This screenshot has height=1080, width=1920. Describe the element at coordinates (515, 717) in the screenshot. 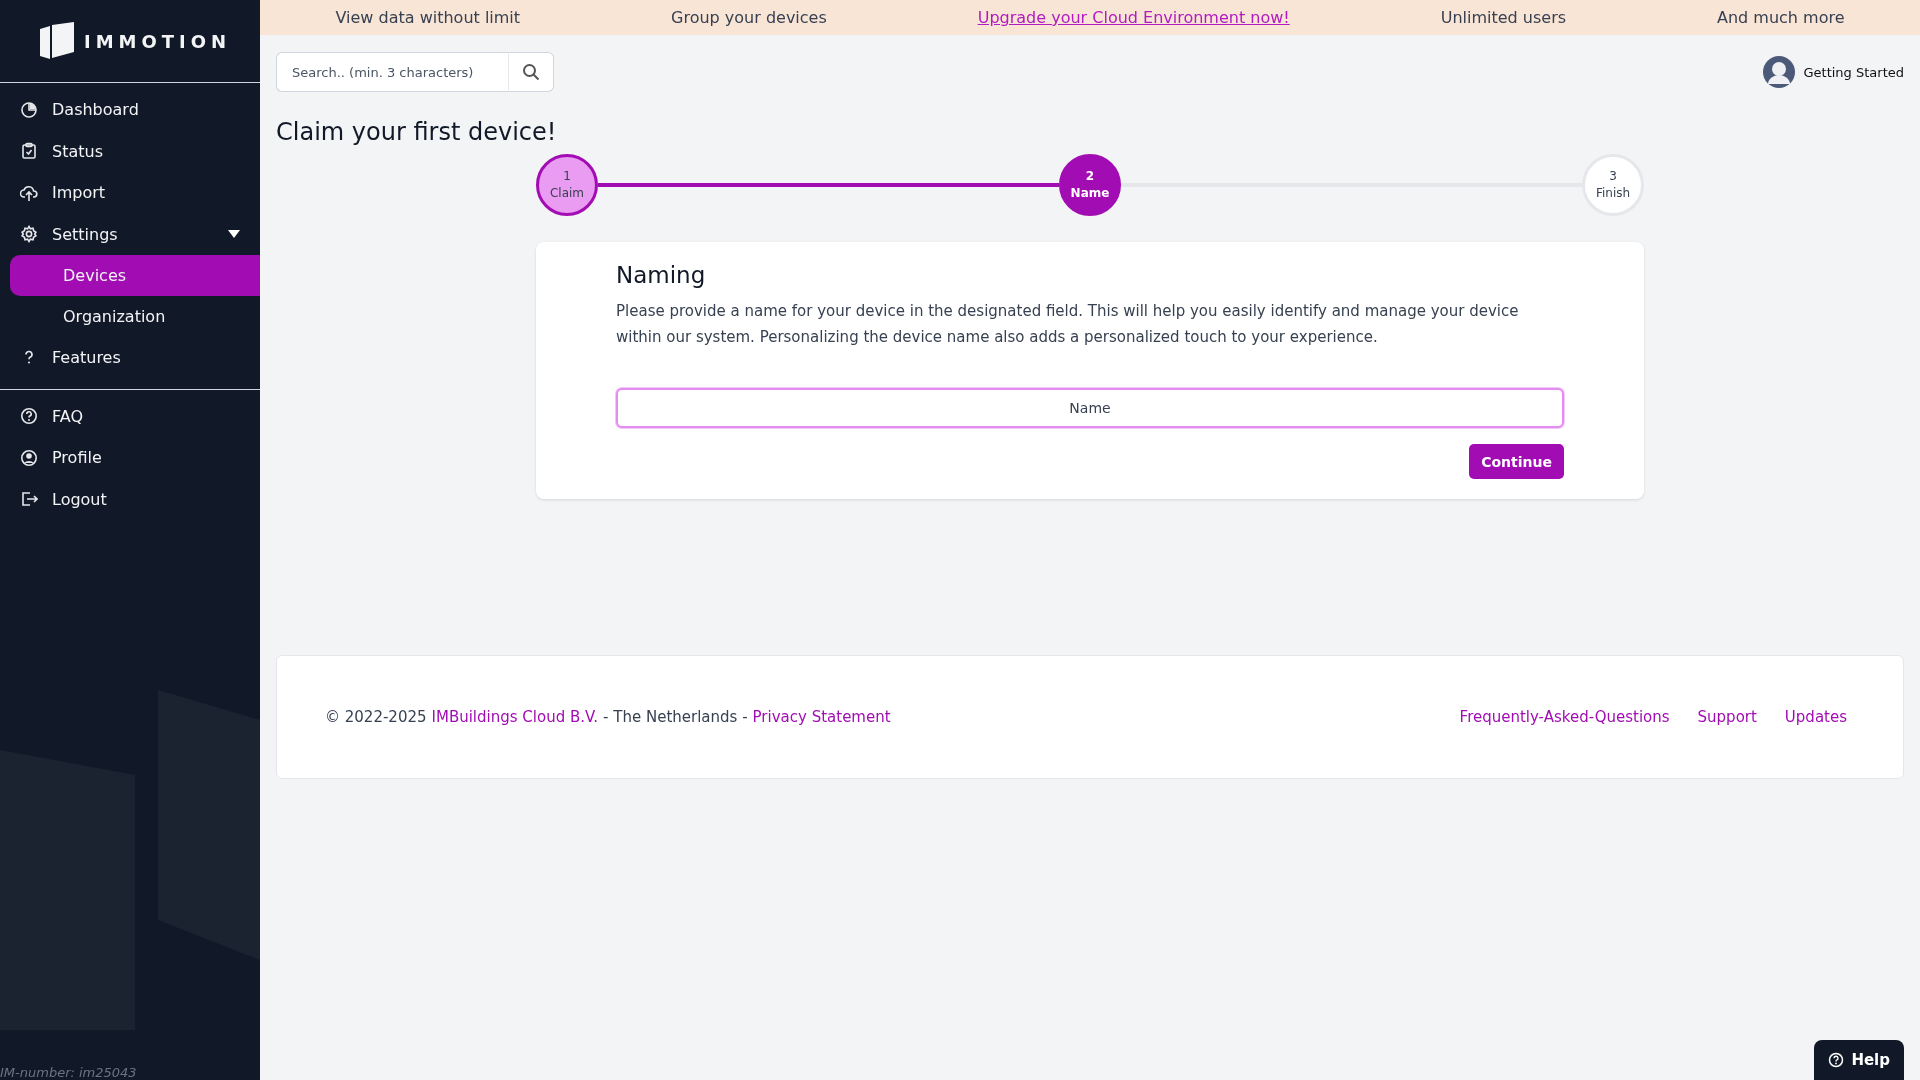

I see `footer-link: IMBuildings Cloud B.V.` at that location.